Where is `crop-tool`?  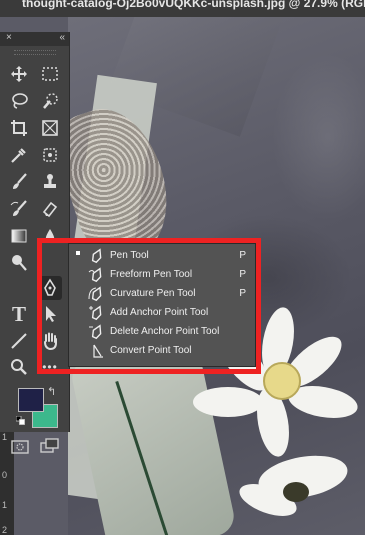
crop-tool is located at coordinates (19, 128).